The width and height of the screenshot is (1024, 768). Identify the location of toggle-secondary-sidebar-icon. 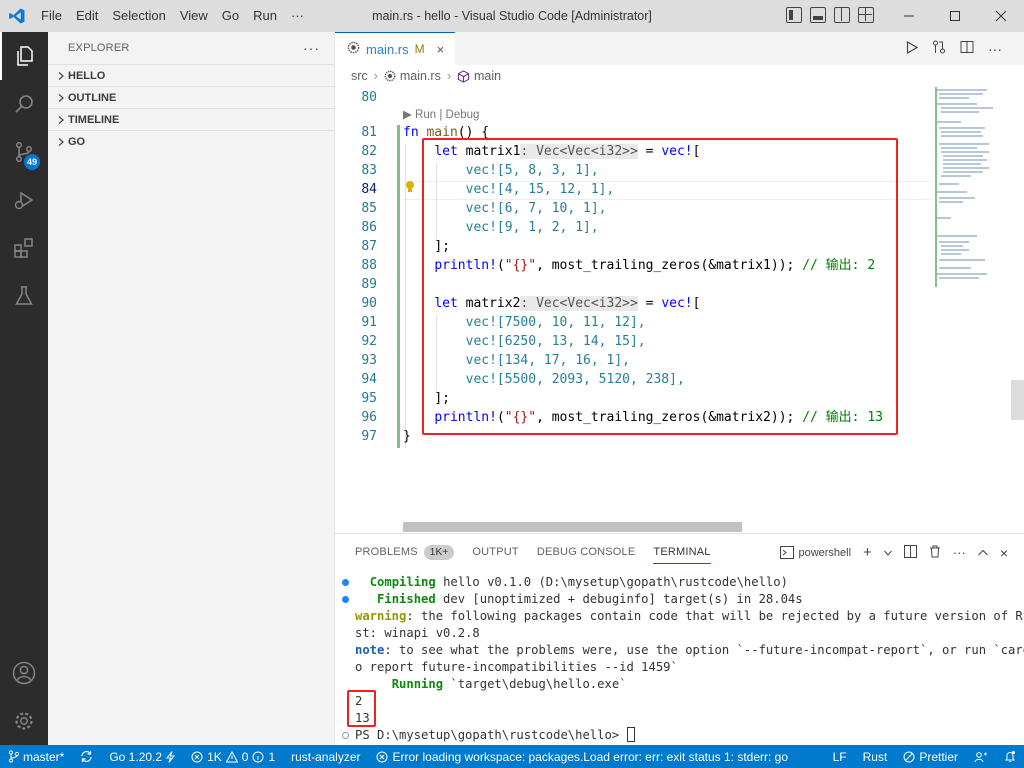
(842, 15).